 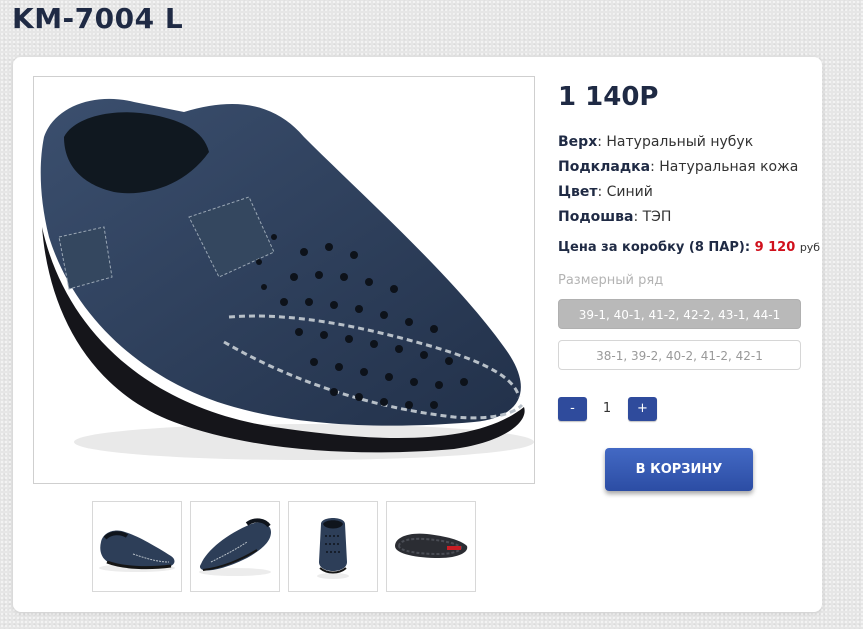 I want to click on attr-sole: Подошва: ТЭП, so click(x=615, y=217).